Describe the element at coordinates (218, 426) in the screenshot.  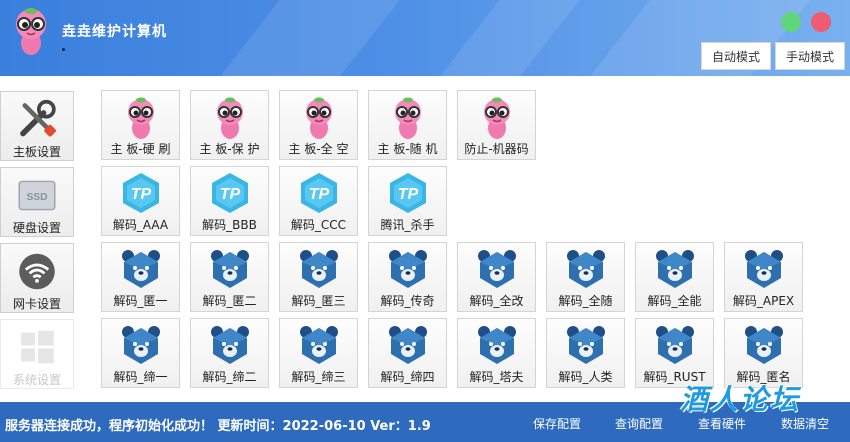
I see `status-message: 服务器连接成功，程序初始化成功！ 更新时间：2022-06-10 Ver：1.9` at that location.